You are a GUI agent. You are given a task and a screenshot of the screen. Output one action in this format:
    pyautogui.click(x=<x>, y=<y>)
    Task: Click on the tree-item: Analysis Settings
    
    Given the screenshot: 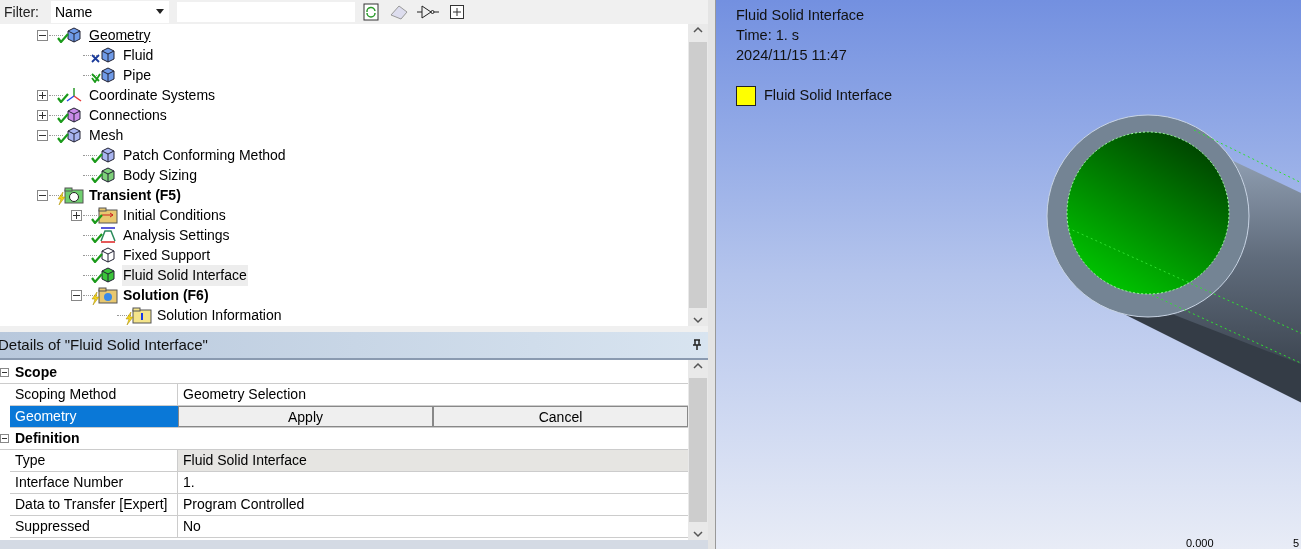 What is the action you would take?
    pyautogui.click(x=176, y=235)
    